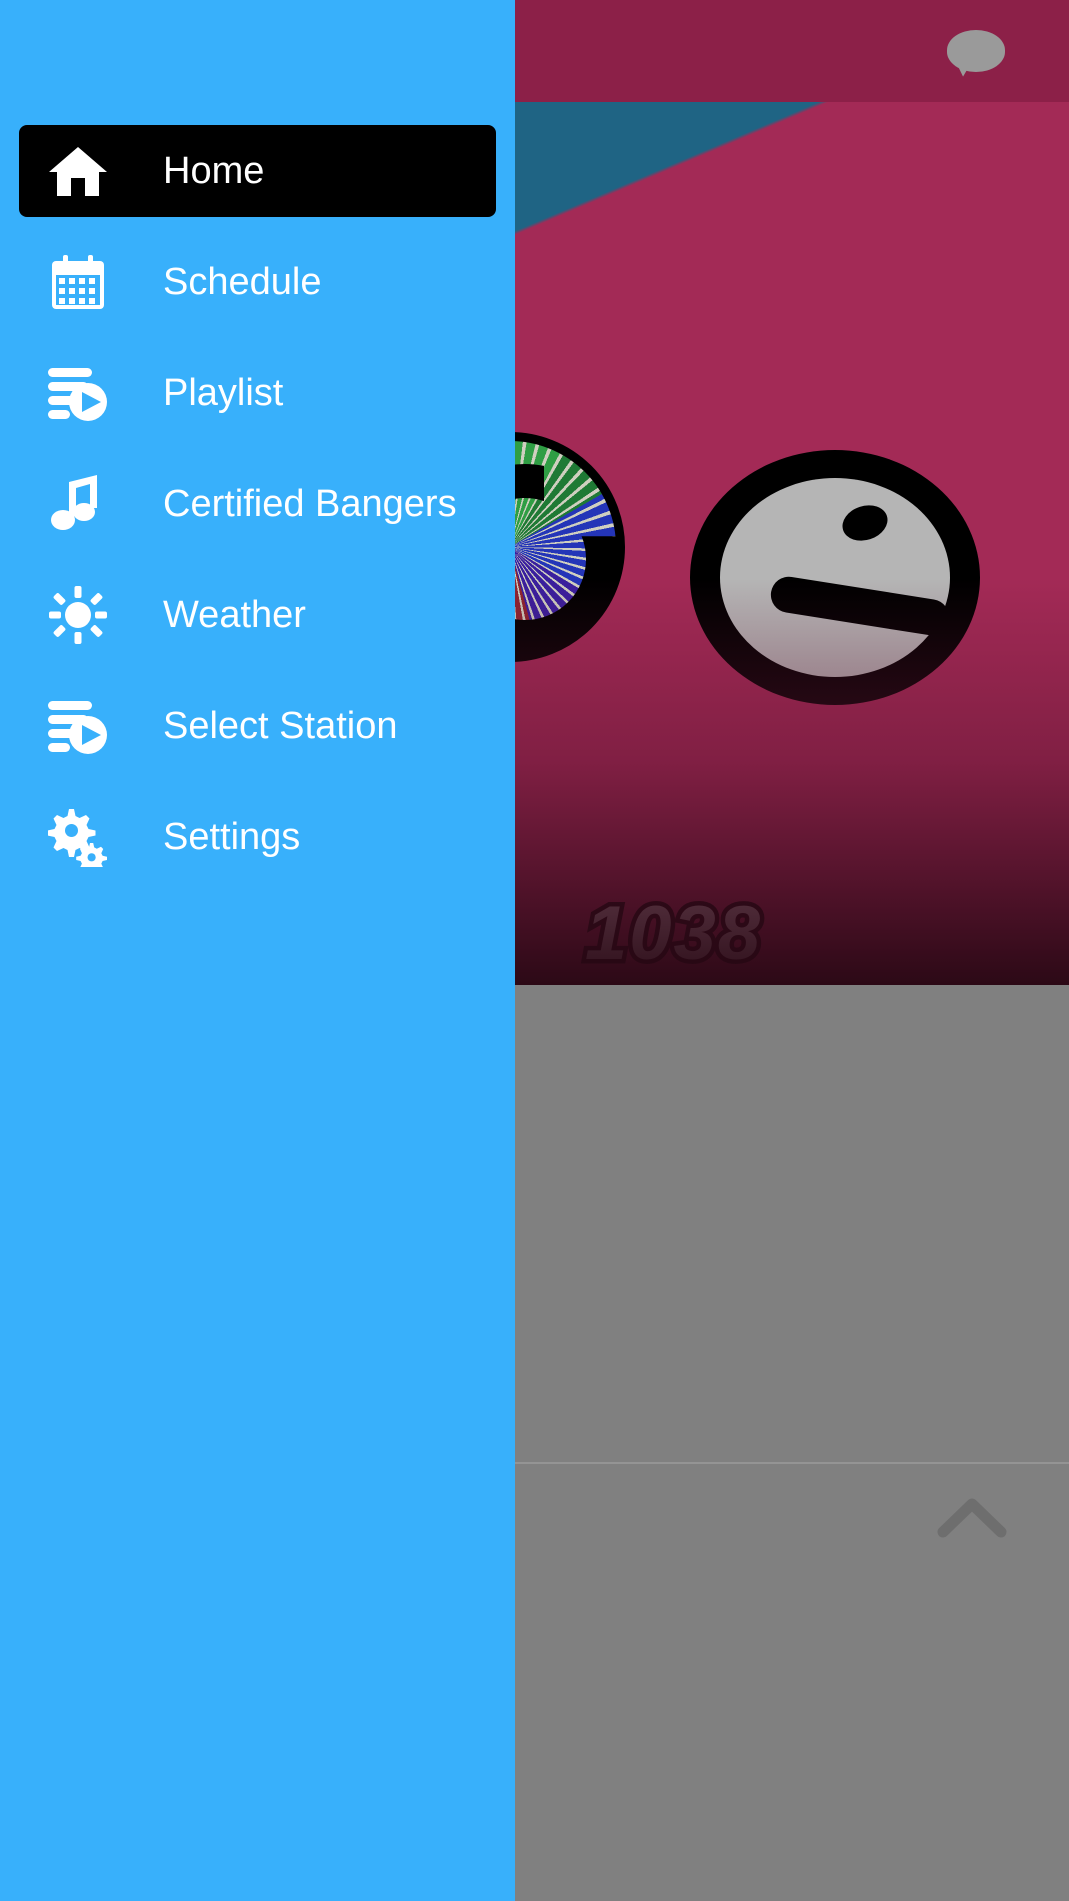 The height and width of the screenshot is (1901, 1069). I want to click on sidebar-item-schedule: Schedule, so click(257, 282).